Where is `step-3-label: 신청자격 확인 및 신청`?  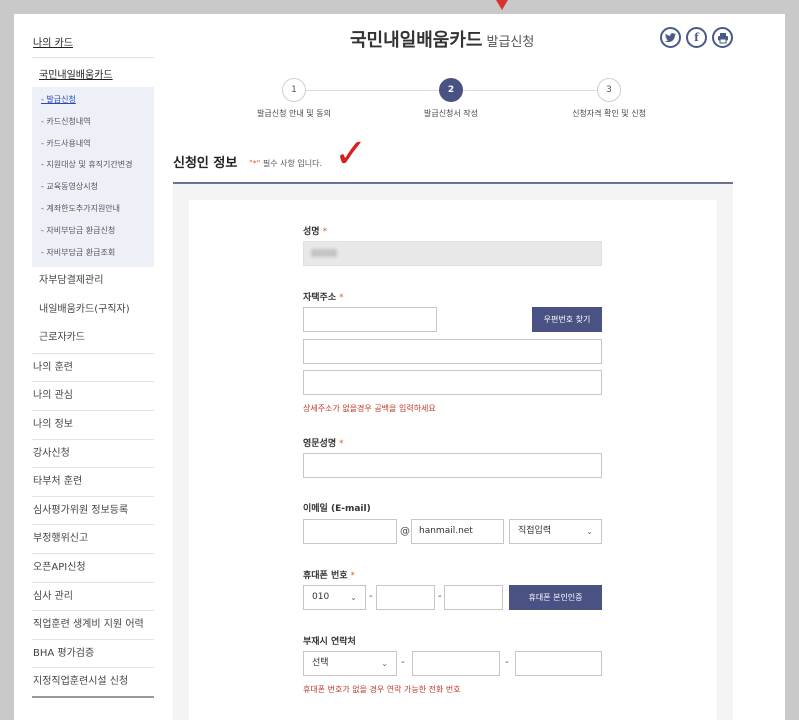
step-3-label: 신청자격 확인 및 신청 is located at coordinates (609, 113).